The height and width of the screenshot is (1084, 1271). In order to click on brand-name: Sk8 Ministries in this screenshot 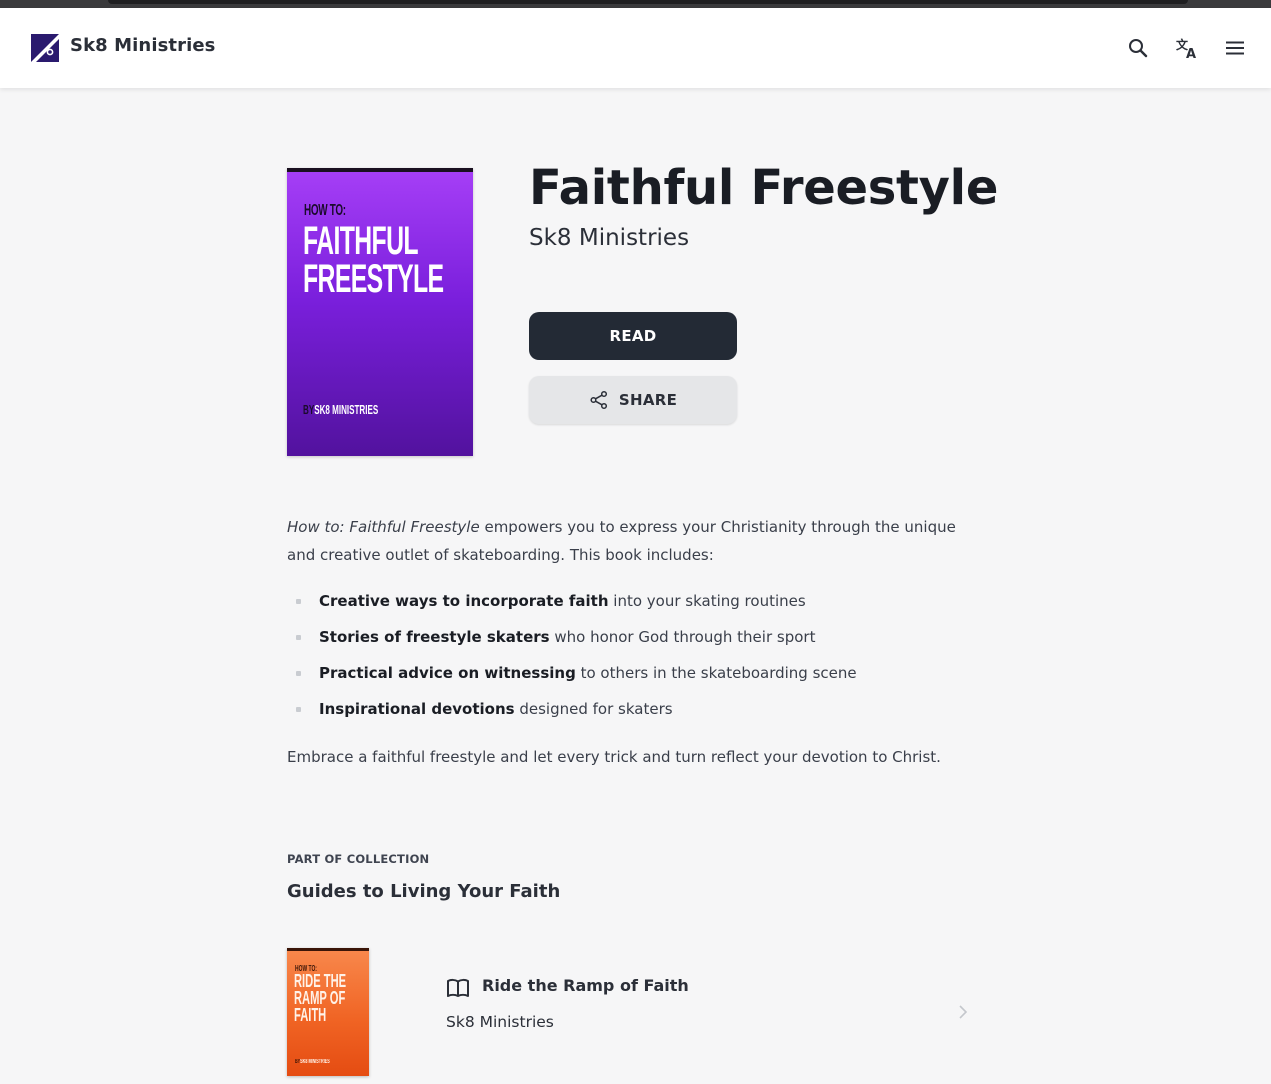, I will do `click(142, 45)`.